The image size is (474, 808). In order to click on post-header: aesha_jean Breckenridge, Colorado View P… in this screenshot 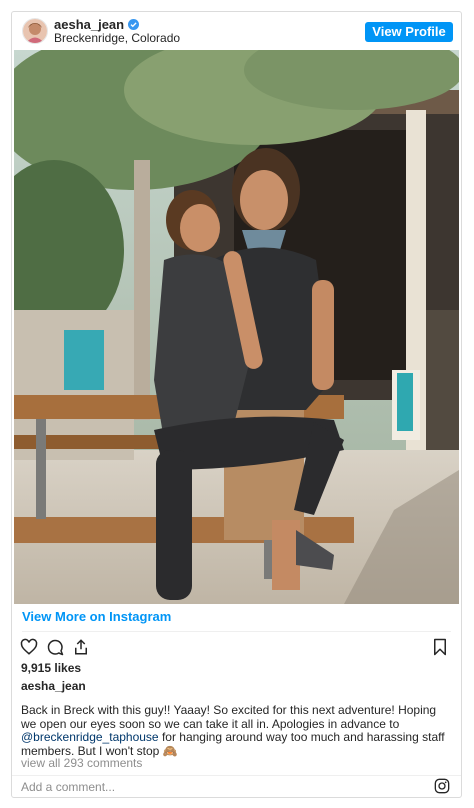, I will do `click(236, 31)`.